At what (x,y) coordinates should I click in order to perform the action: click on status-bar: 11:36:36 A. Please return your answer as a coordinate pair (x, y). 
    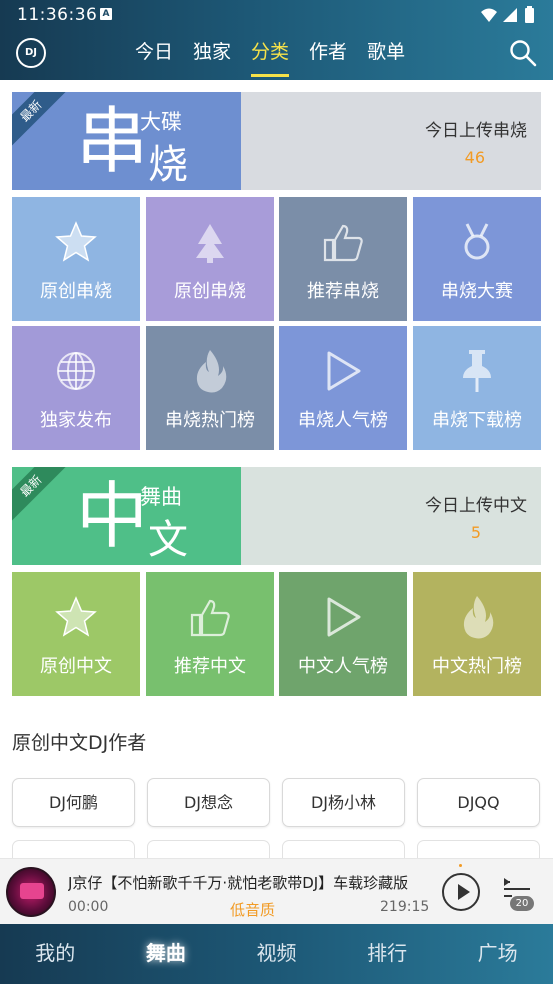
    Looking at the image, I should click on (276, 15).